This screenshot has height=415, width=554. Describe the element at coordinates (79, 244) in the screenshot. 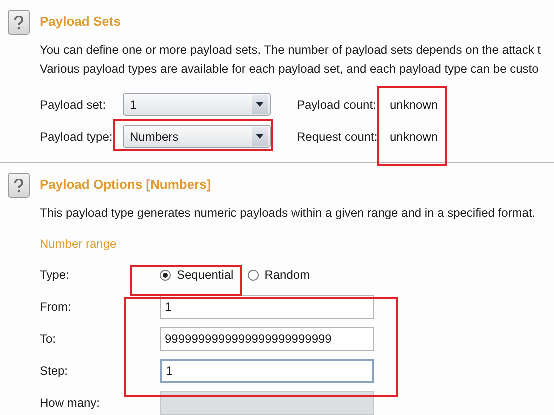

I see `group-heading: Number range` at that location.